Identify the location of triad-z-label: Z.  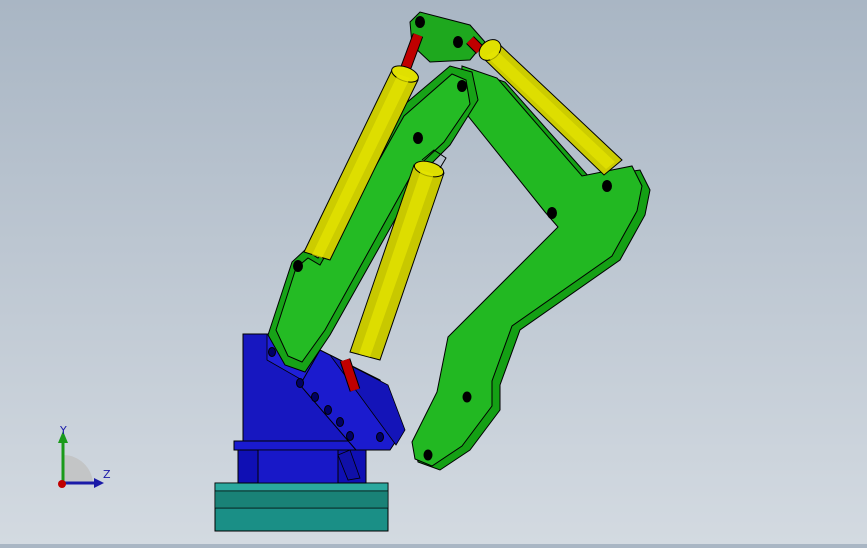
(107, 474).